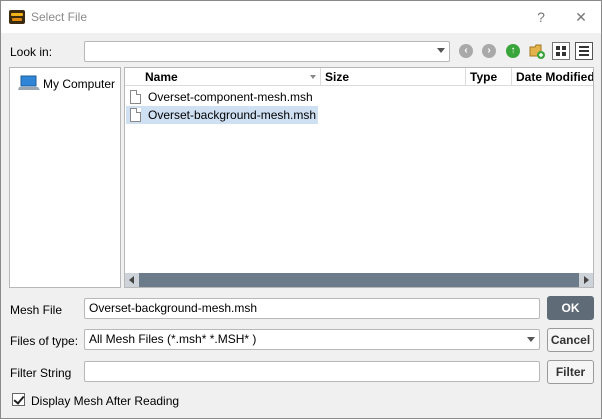  I want to click on files-of-type-label: Files of type:, so click(44, 341).